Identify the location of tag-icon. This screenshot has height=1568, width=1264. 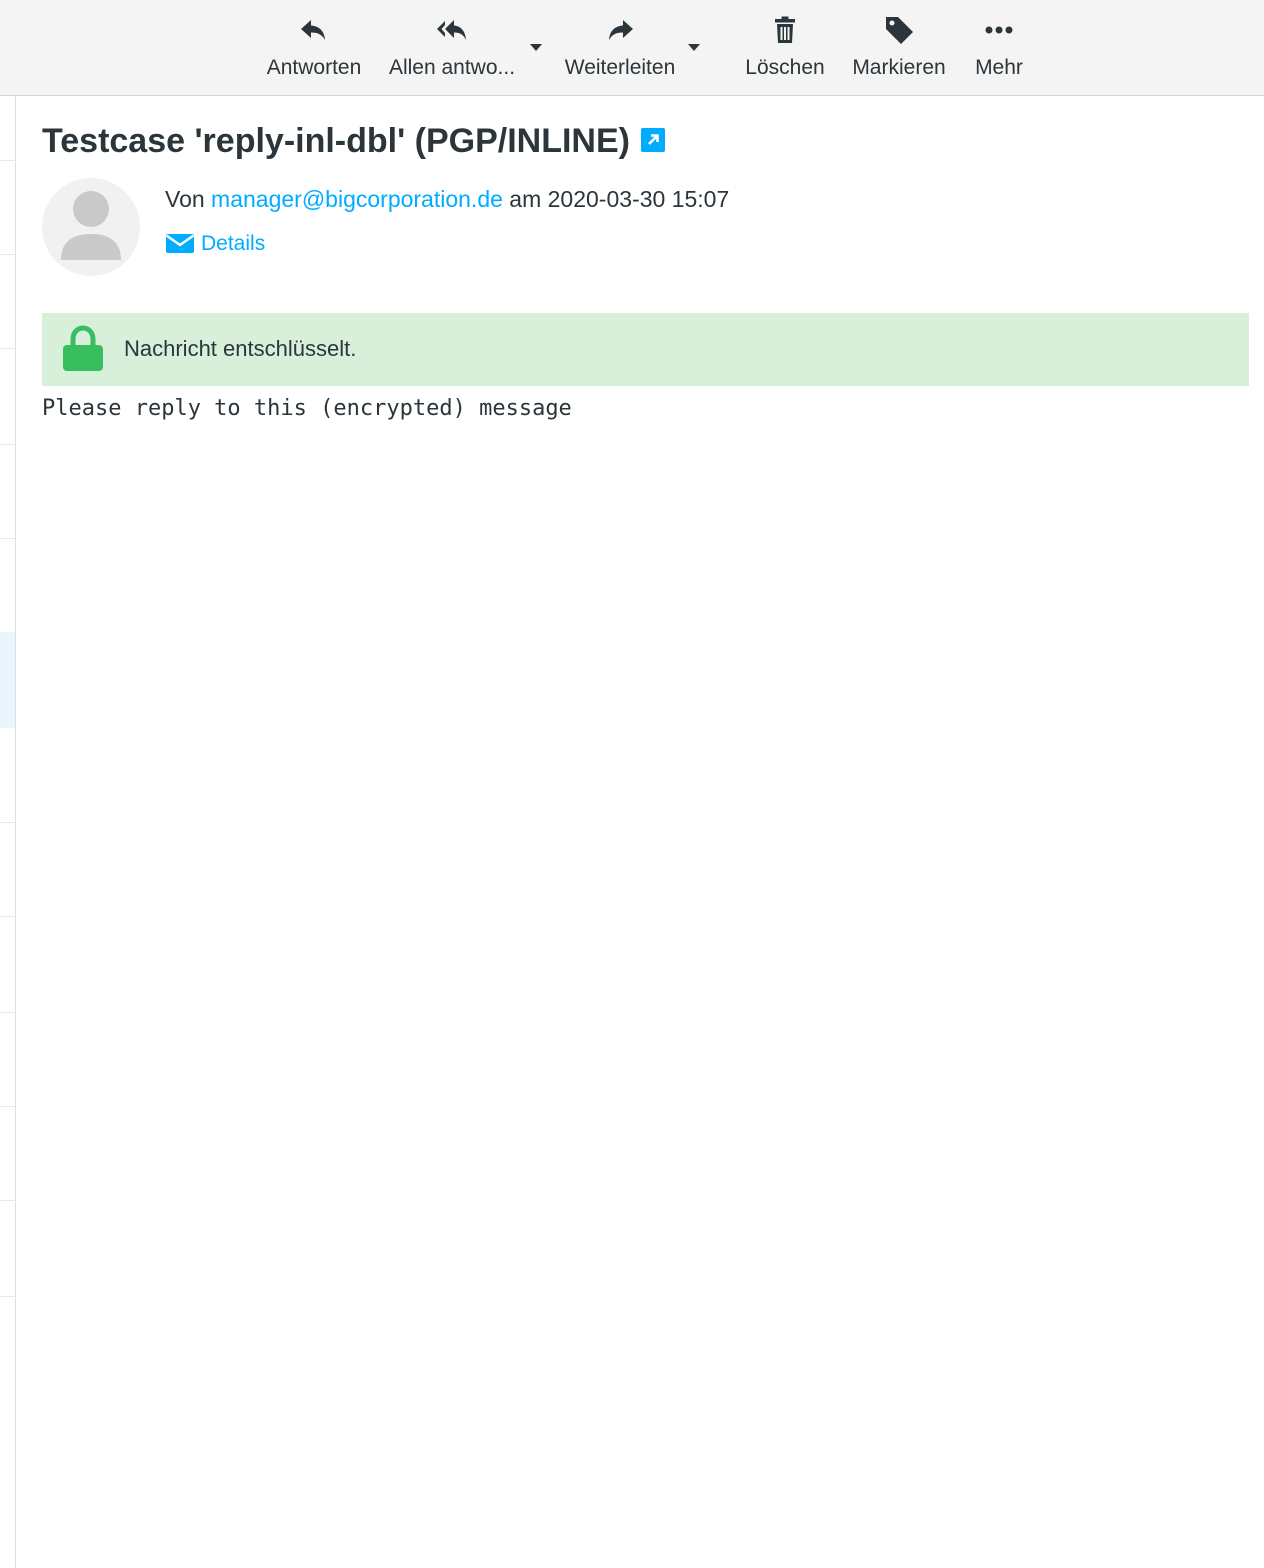
(899, 30).